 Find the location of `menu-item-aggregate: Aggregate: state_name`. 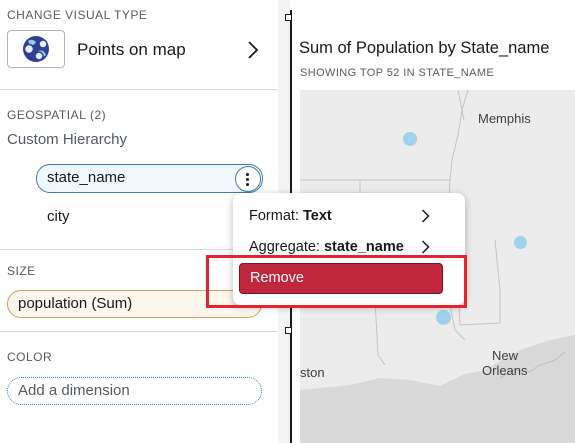

menu-item-aggregate: Aggregate: state_name is located at coordinates (326, 247).